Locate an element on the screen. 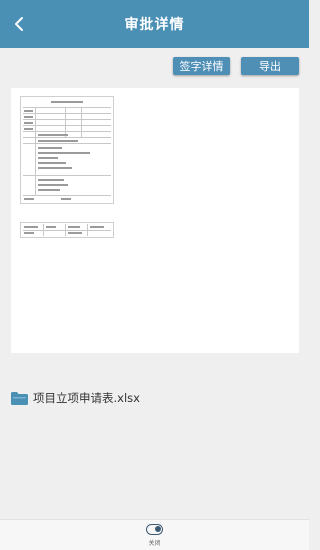 Image resolution: width=320 pixels, height=550 pixels. attachment-file: 项目立项申请表.xlsx is located at coordinates (75, 398).